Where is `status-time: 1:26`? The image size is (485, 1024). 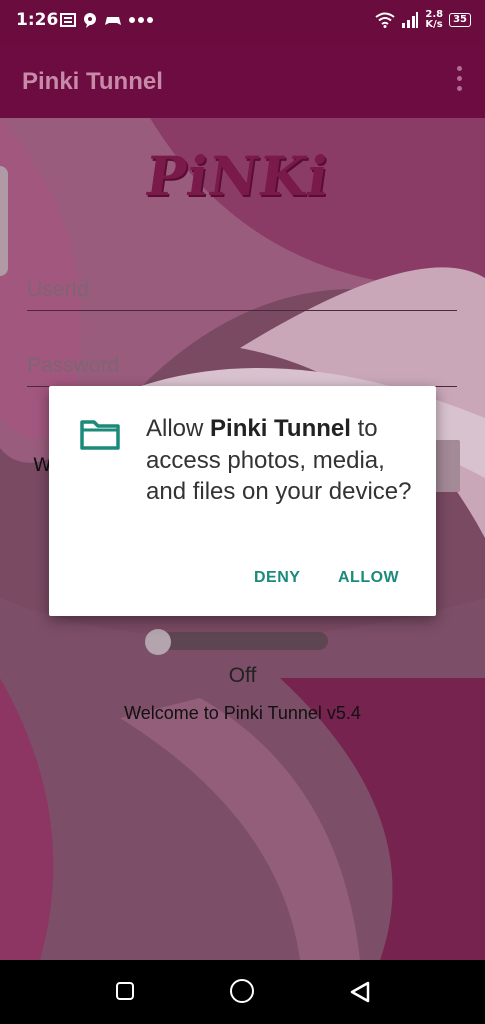 status-time: 1:26 is located at coordinates (37, 20).